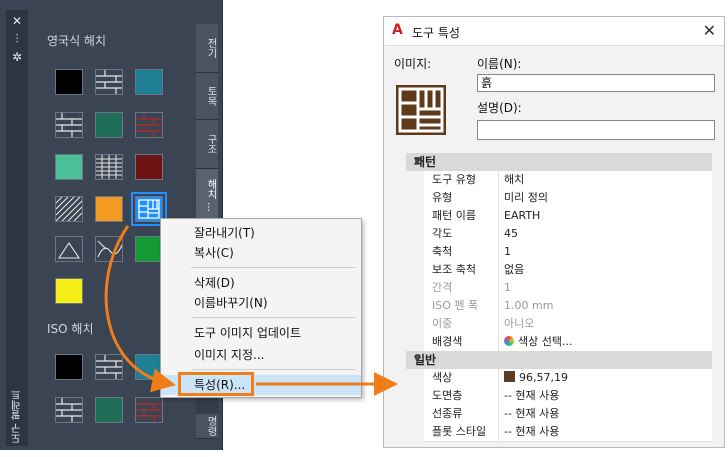 The image size is (728, 457). Describe the element at coordinates (499, 64) in the screenshot. I see `name-label: 이름(N):` at that location.